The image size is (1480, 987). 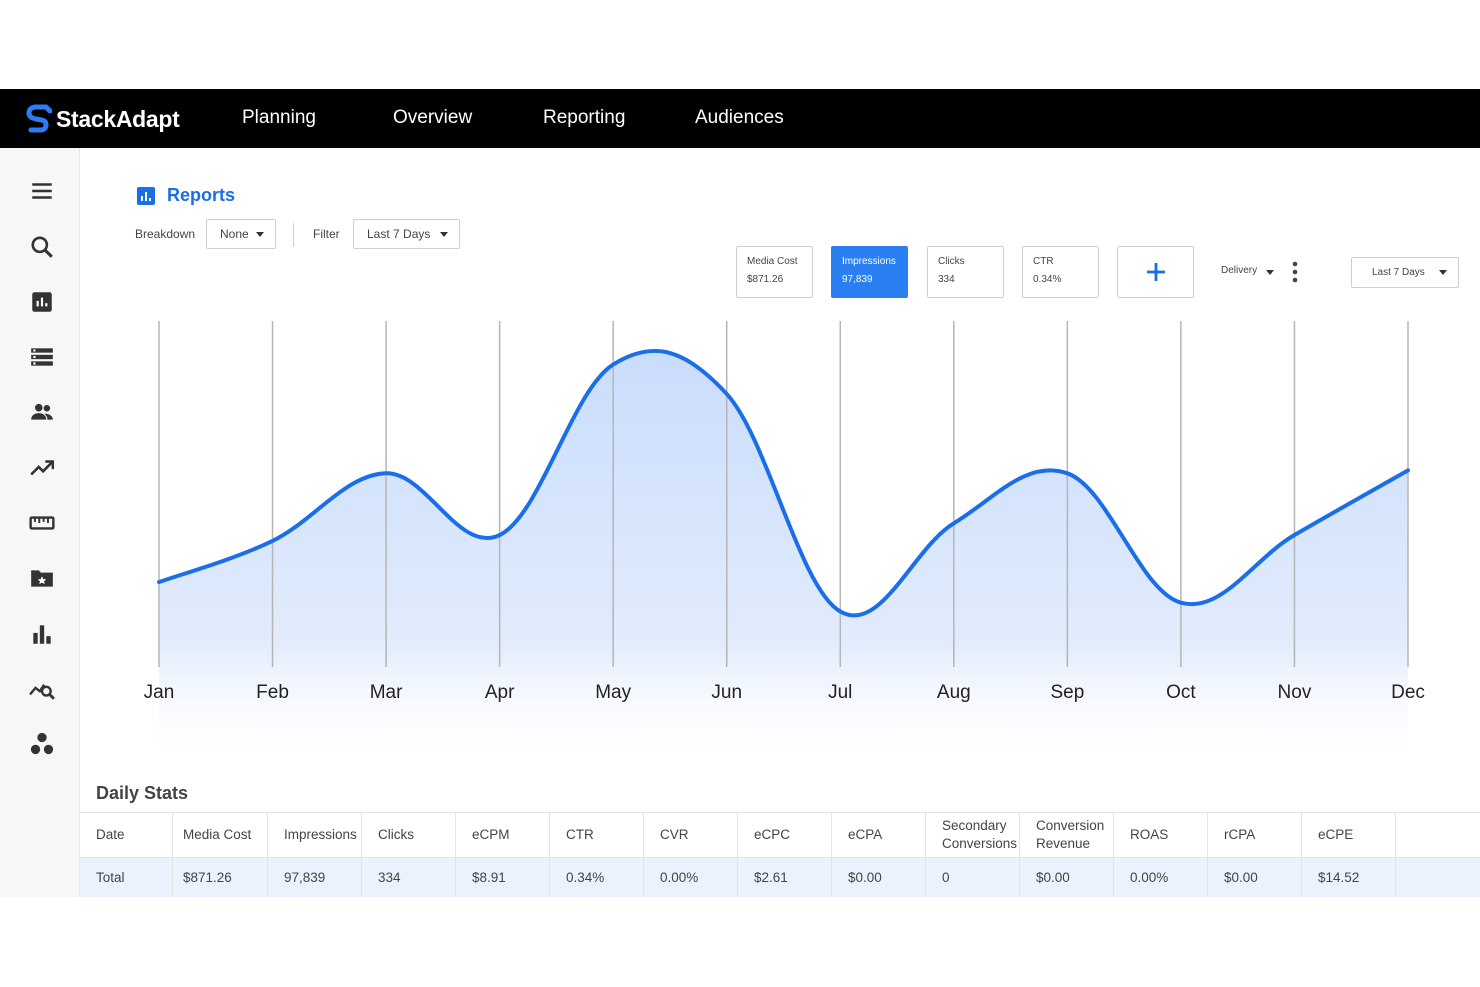 What do you see at coordinates (857, 279) in the screenshot?
I see `metric-value: 97,839` at bounding box center [857, 279].